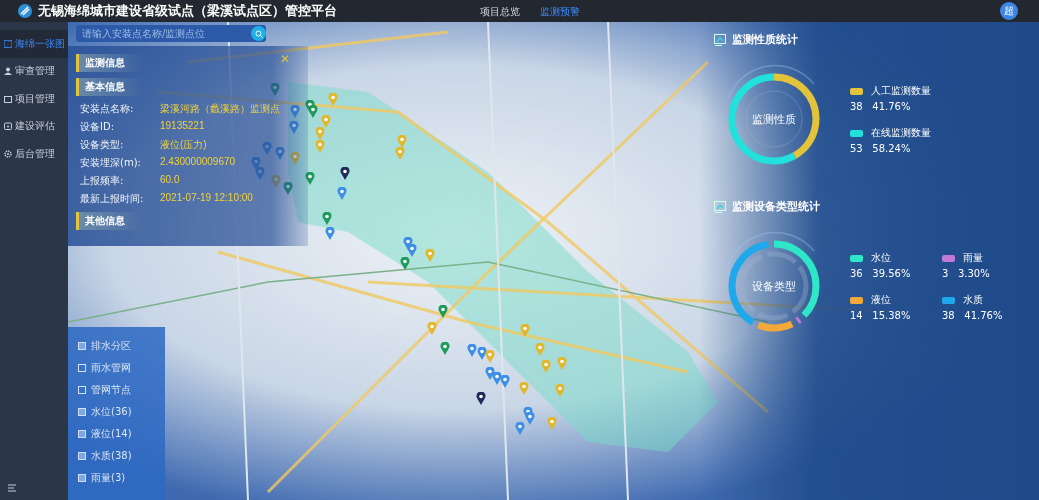  I want to click on layer-toggle: 雨水管网, so click(121, 368).